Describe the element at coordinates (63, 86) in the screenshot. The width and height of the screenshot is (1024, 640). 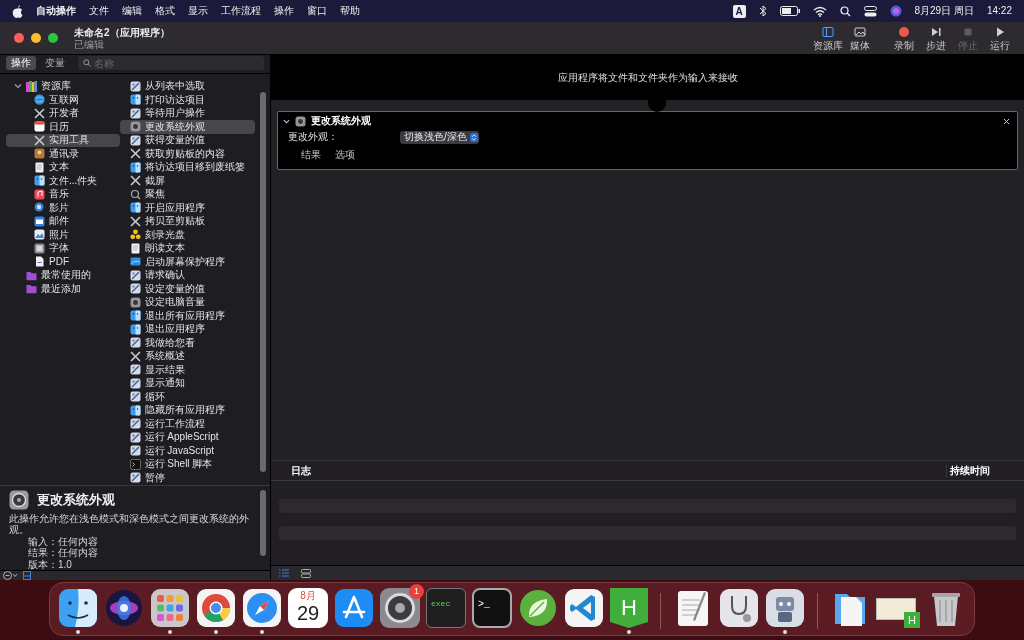
I see `library-item: 资源库` at that location.